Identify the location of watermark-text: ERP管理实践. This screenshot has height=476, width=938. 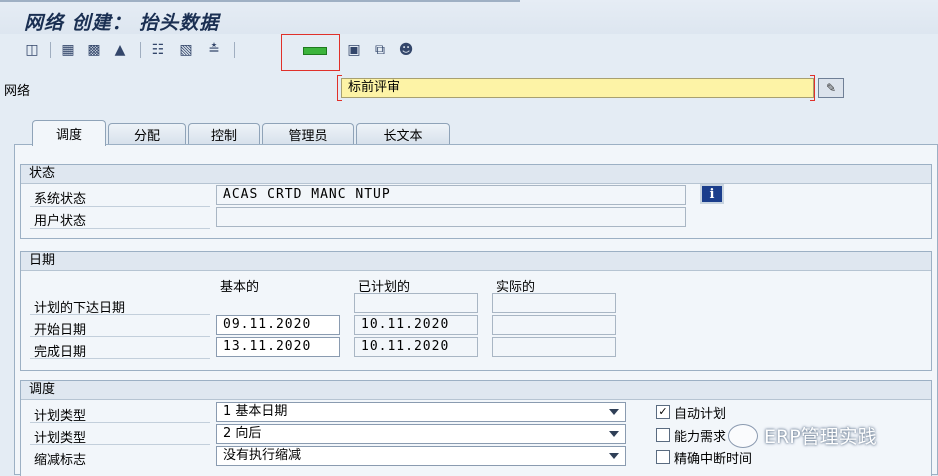
(820, 437).